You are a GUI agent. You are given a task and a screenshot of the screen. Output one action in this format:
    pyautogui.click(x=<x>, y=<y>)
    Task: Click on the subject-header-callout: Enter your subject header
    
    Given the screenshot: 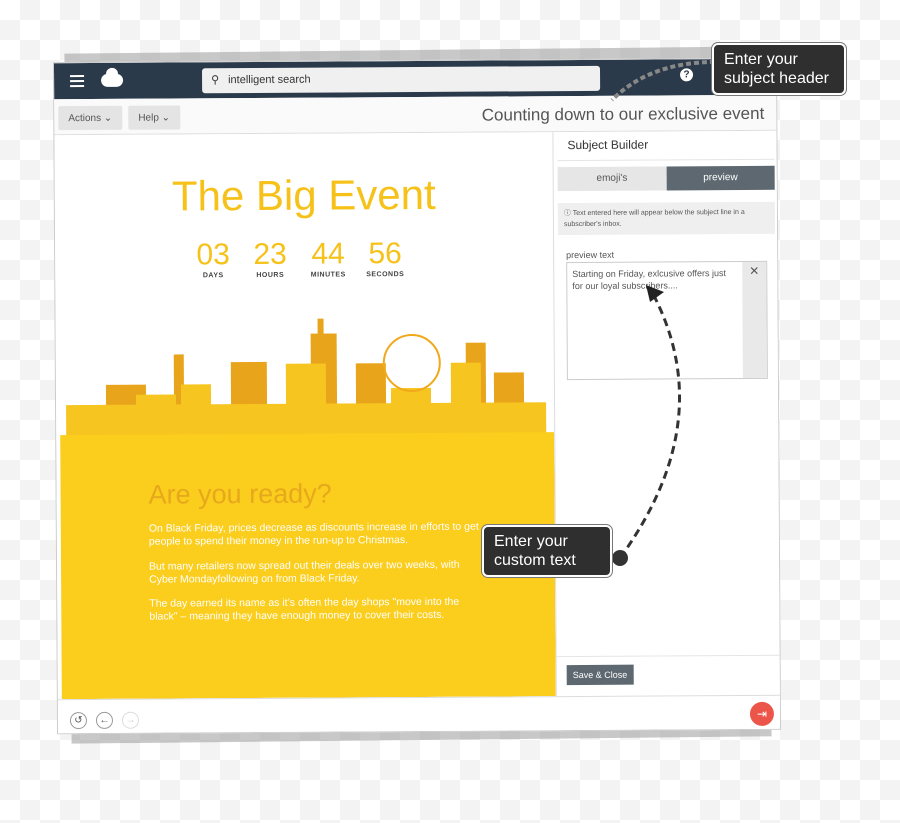 What is the action you would take?
    pyautogui.click(x=779, y=69)
    